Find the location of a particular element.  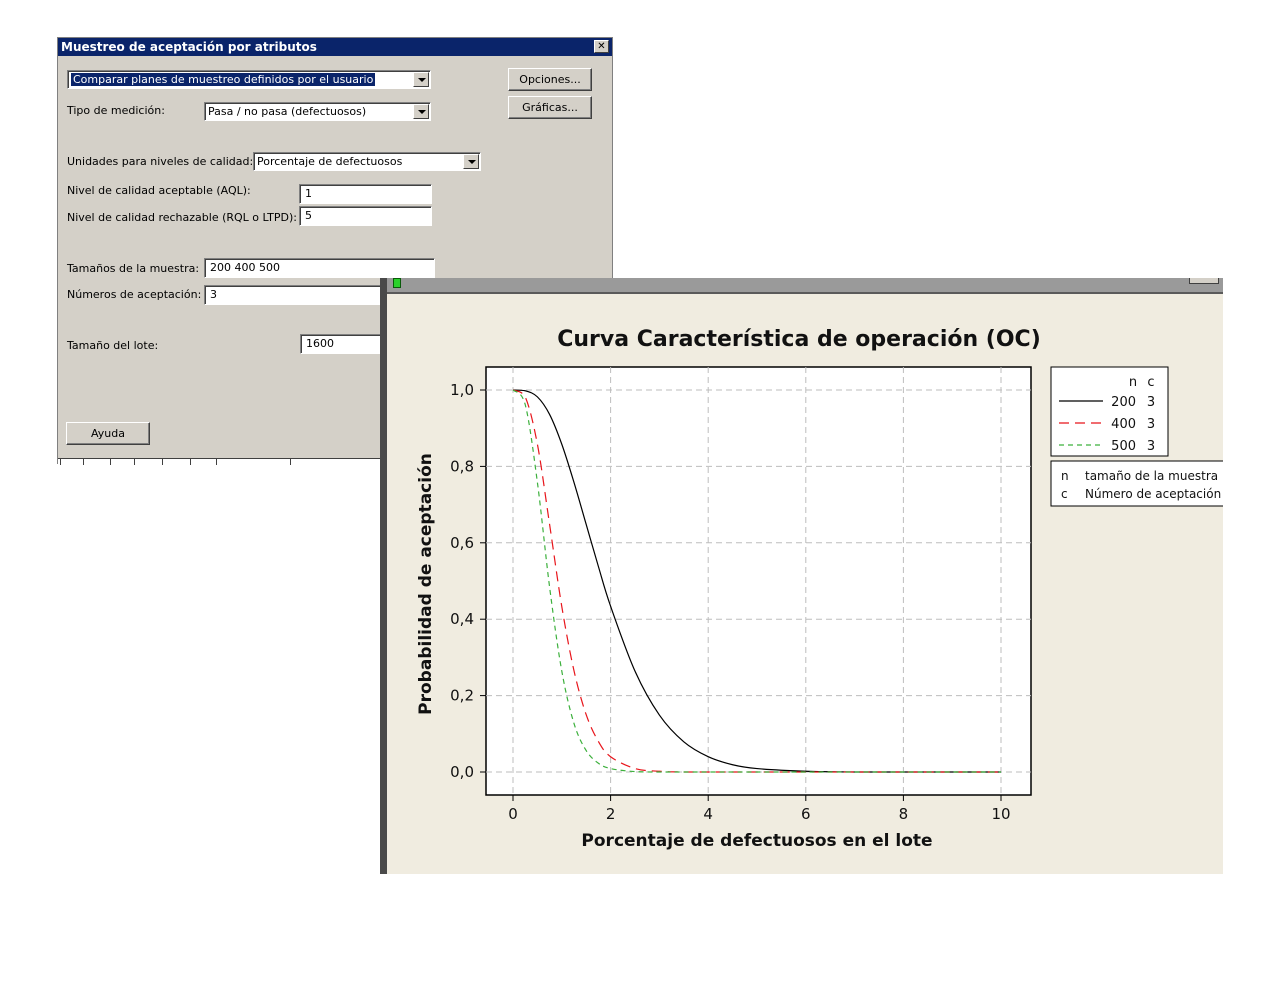

rql-field: 5 is located at coordinates (365, 216).